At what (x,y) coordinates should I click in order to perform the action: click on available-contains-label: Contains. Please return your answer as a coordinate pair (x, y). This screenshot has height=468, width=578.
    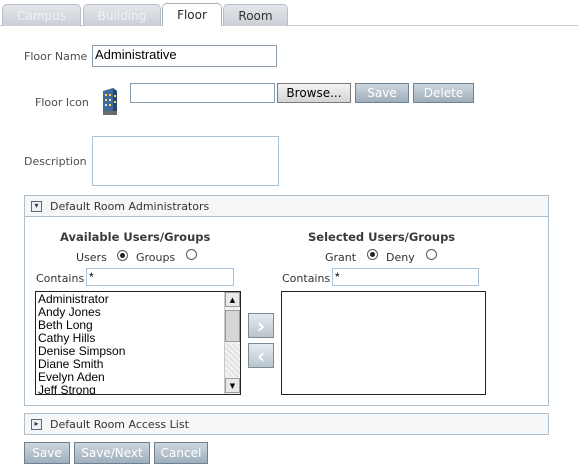
    Looking at the image, I should click on (60, 278).